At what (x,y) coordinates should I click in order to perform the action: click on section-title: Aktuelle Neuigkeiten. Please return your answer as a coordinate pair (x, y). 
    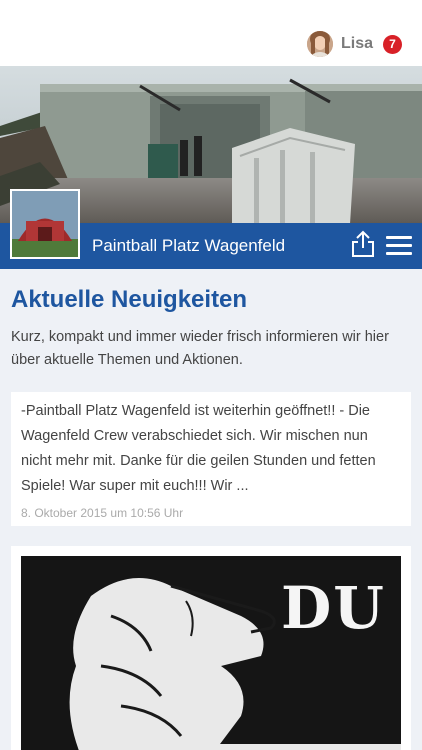
    Looking at the image, I should click on (129, 299).